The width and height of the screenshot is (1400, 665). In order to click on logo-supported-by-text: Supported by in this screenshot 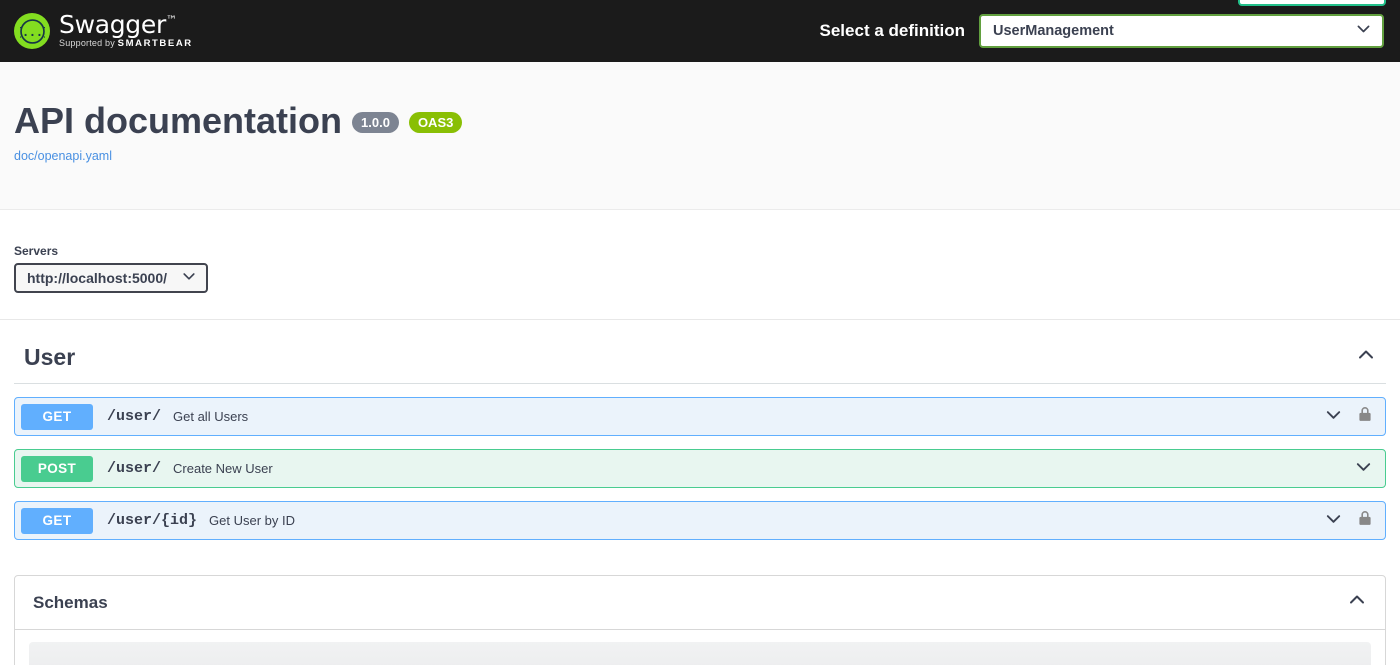, I will do `click(87, 42)`.